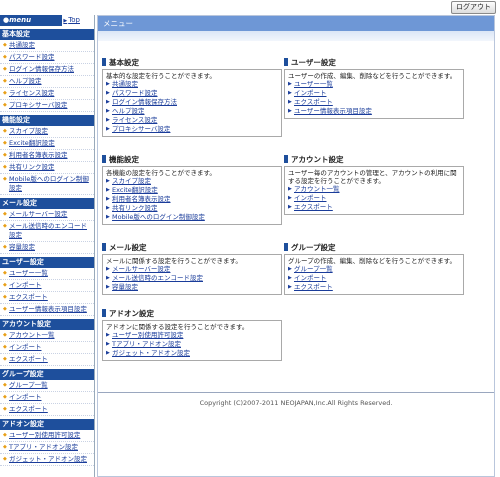 Image resolution: width=500 pixels, height=477 pixels. I want to click on panel-link-label: 容量設定, so click(125, 287).